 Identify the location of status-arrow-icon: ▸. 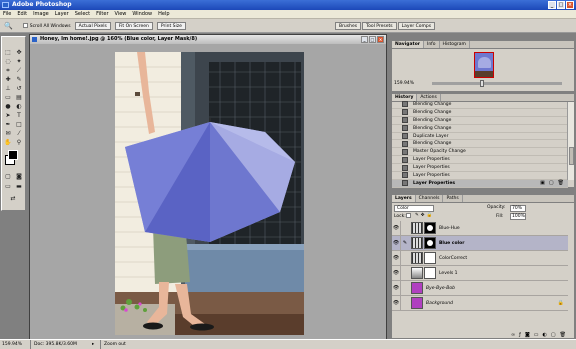
(93, 344).